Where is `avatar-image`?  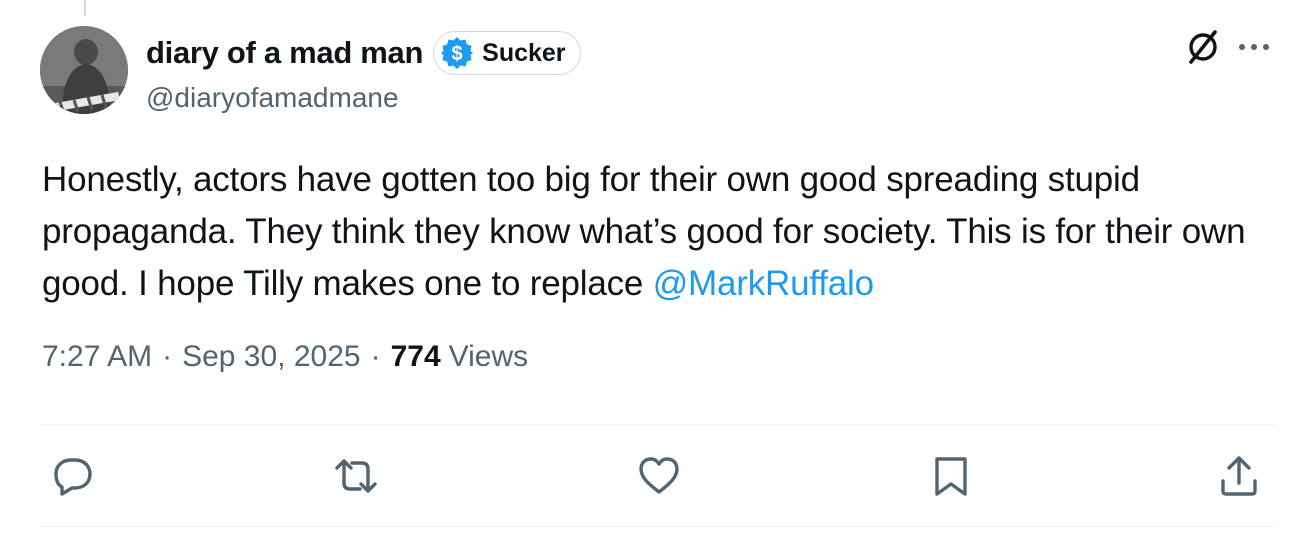
avatar-image is located at coordinates (84, 70).